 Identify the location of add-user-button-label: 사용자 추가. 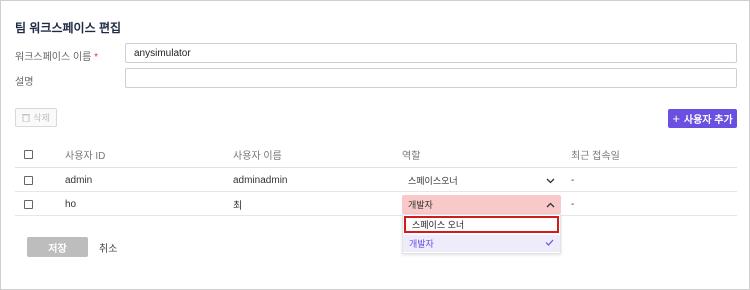
(708, 120).